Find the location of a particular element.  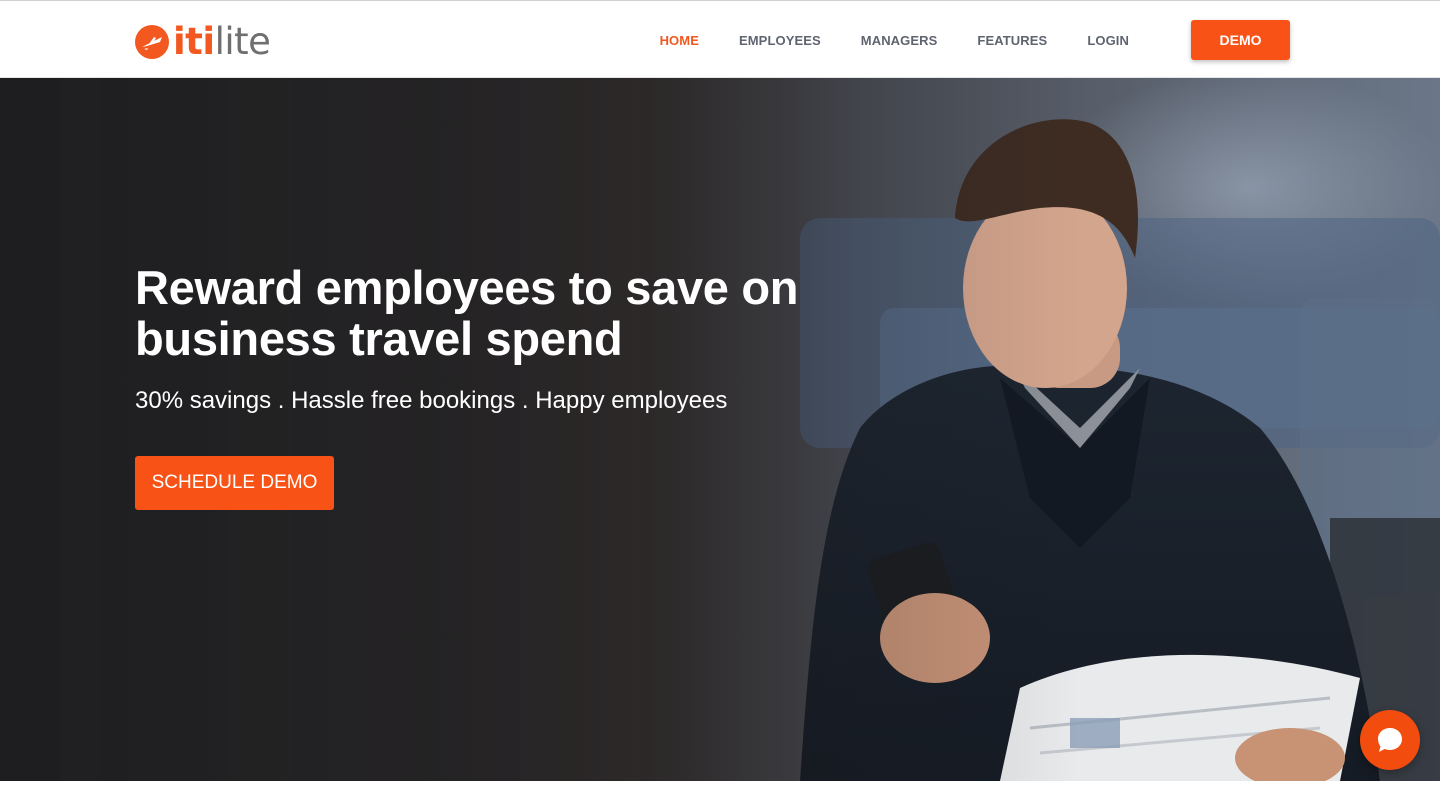

itilite-logo: itilite is located at coordinates (203, 41).